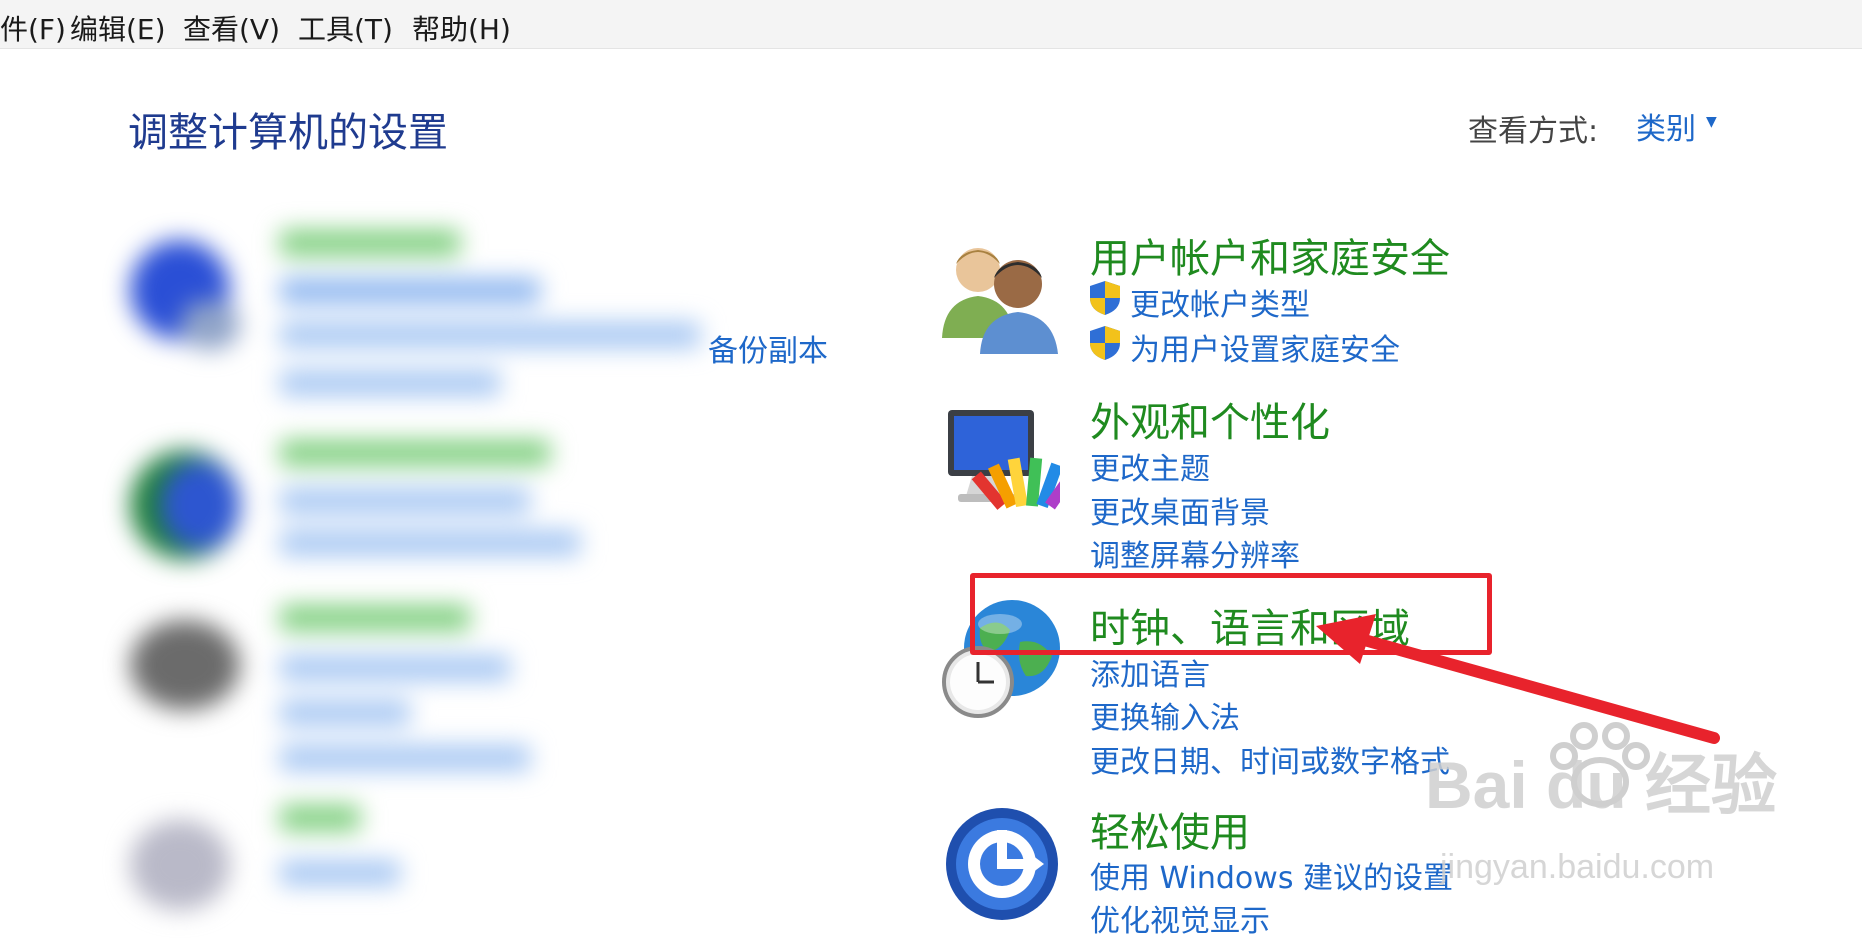 This screenshot has height=940, width=1862. I want to click on watermark-url: jingyan.baidu.com, so click(1577, 867).